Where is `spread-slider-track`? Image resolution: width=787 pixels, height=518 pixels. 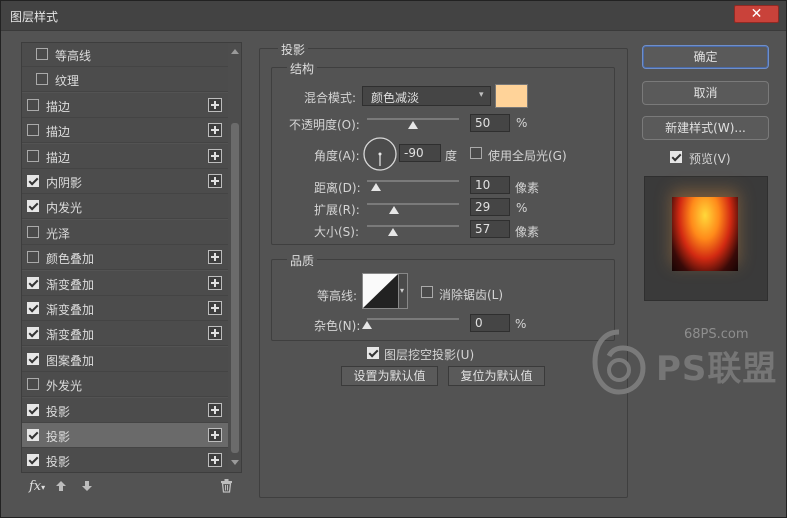
spread-slider-track is located at coordinates (413, 204).